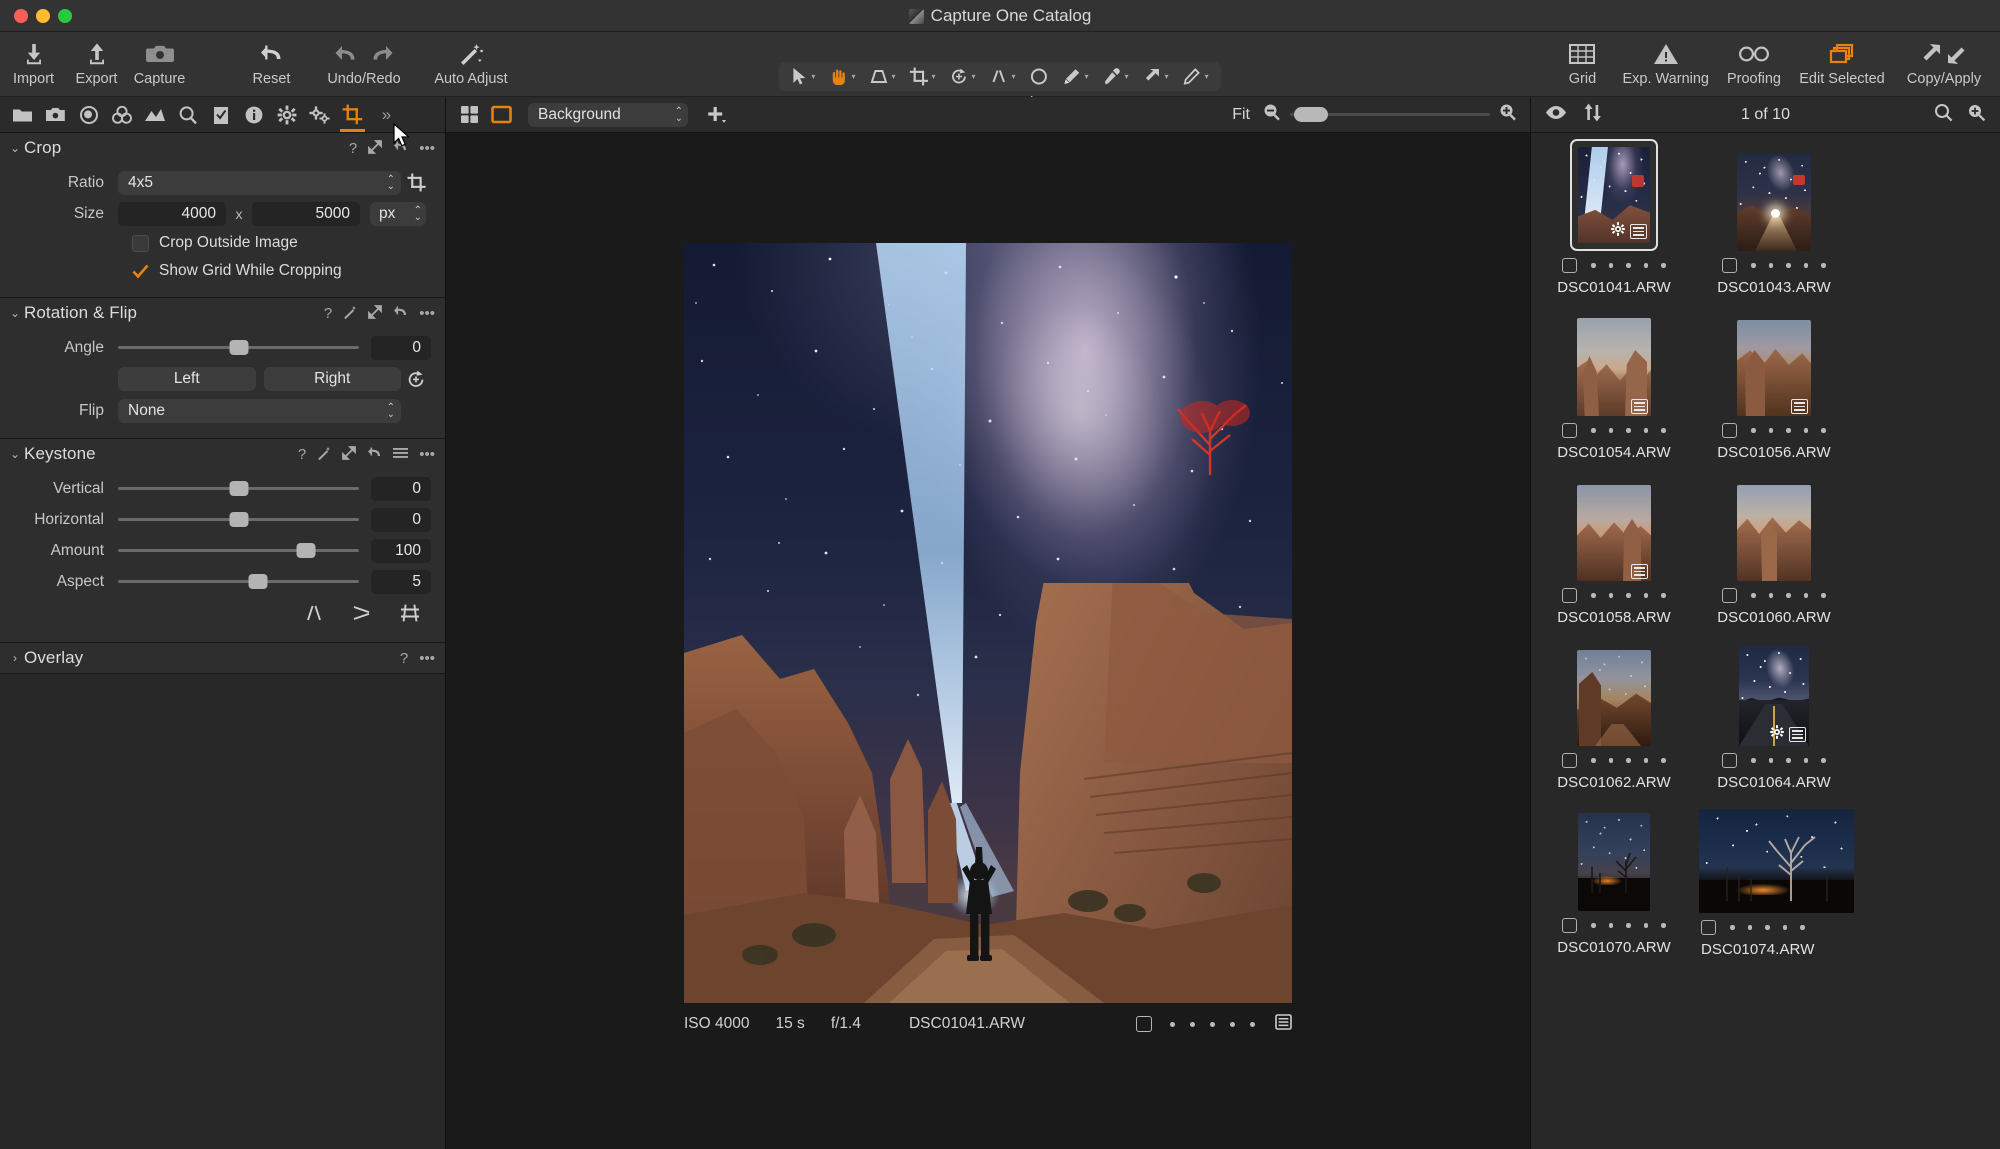 This screenshot has width=2000, height=1149. Describe the element at coordinates (1196, 76) in the screenshot. I see `pen-annotation-tool: ▾` at that location.